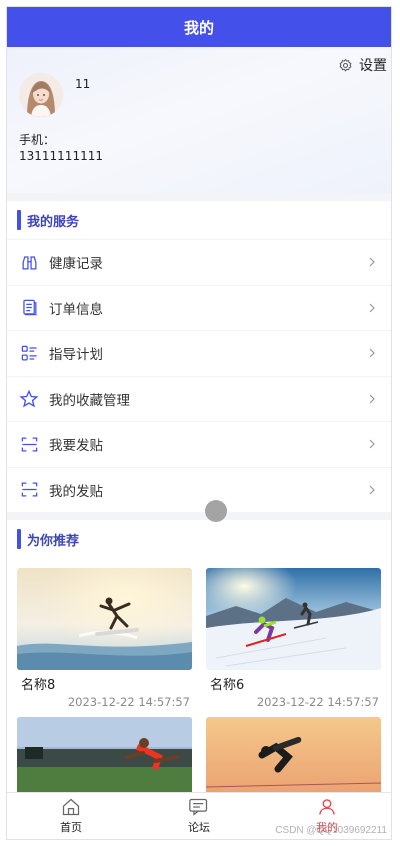 This screenshot has height=846, width=400. I want to click on top-navigation-bar: 我的, so click(199, 27).